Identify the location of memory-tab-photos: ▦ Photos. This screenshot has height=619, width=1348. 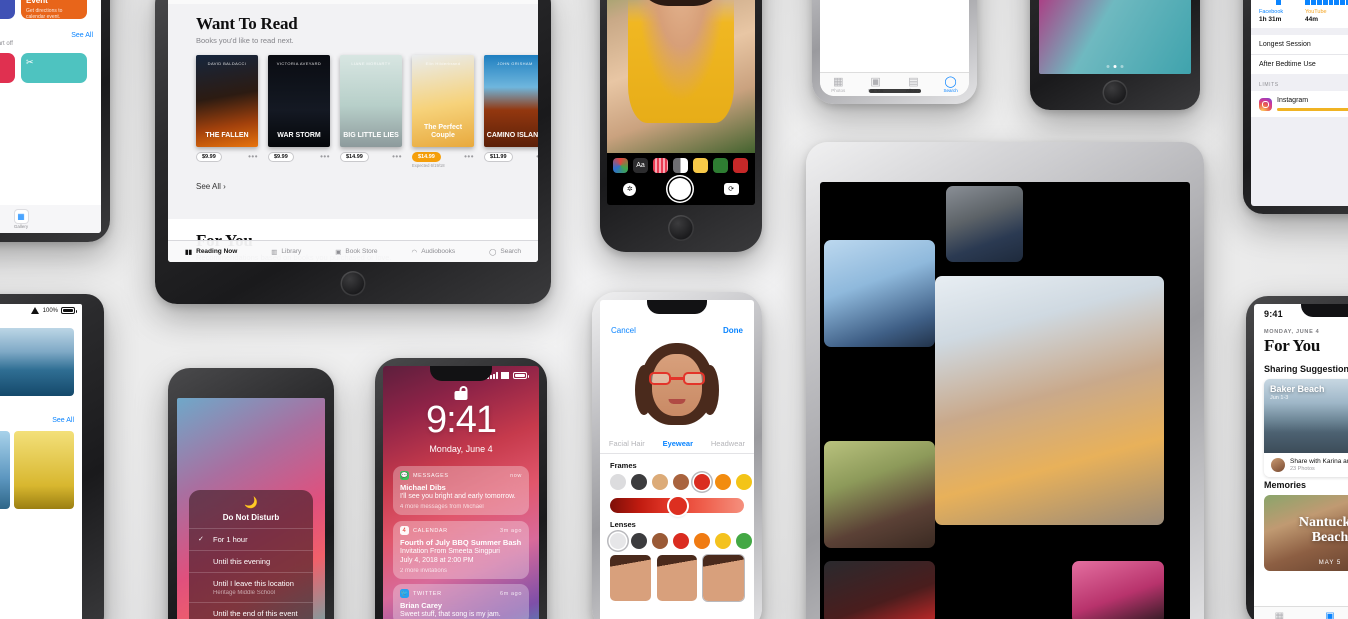
(838, 84).